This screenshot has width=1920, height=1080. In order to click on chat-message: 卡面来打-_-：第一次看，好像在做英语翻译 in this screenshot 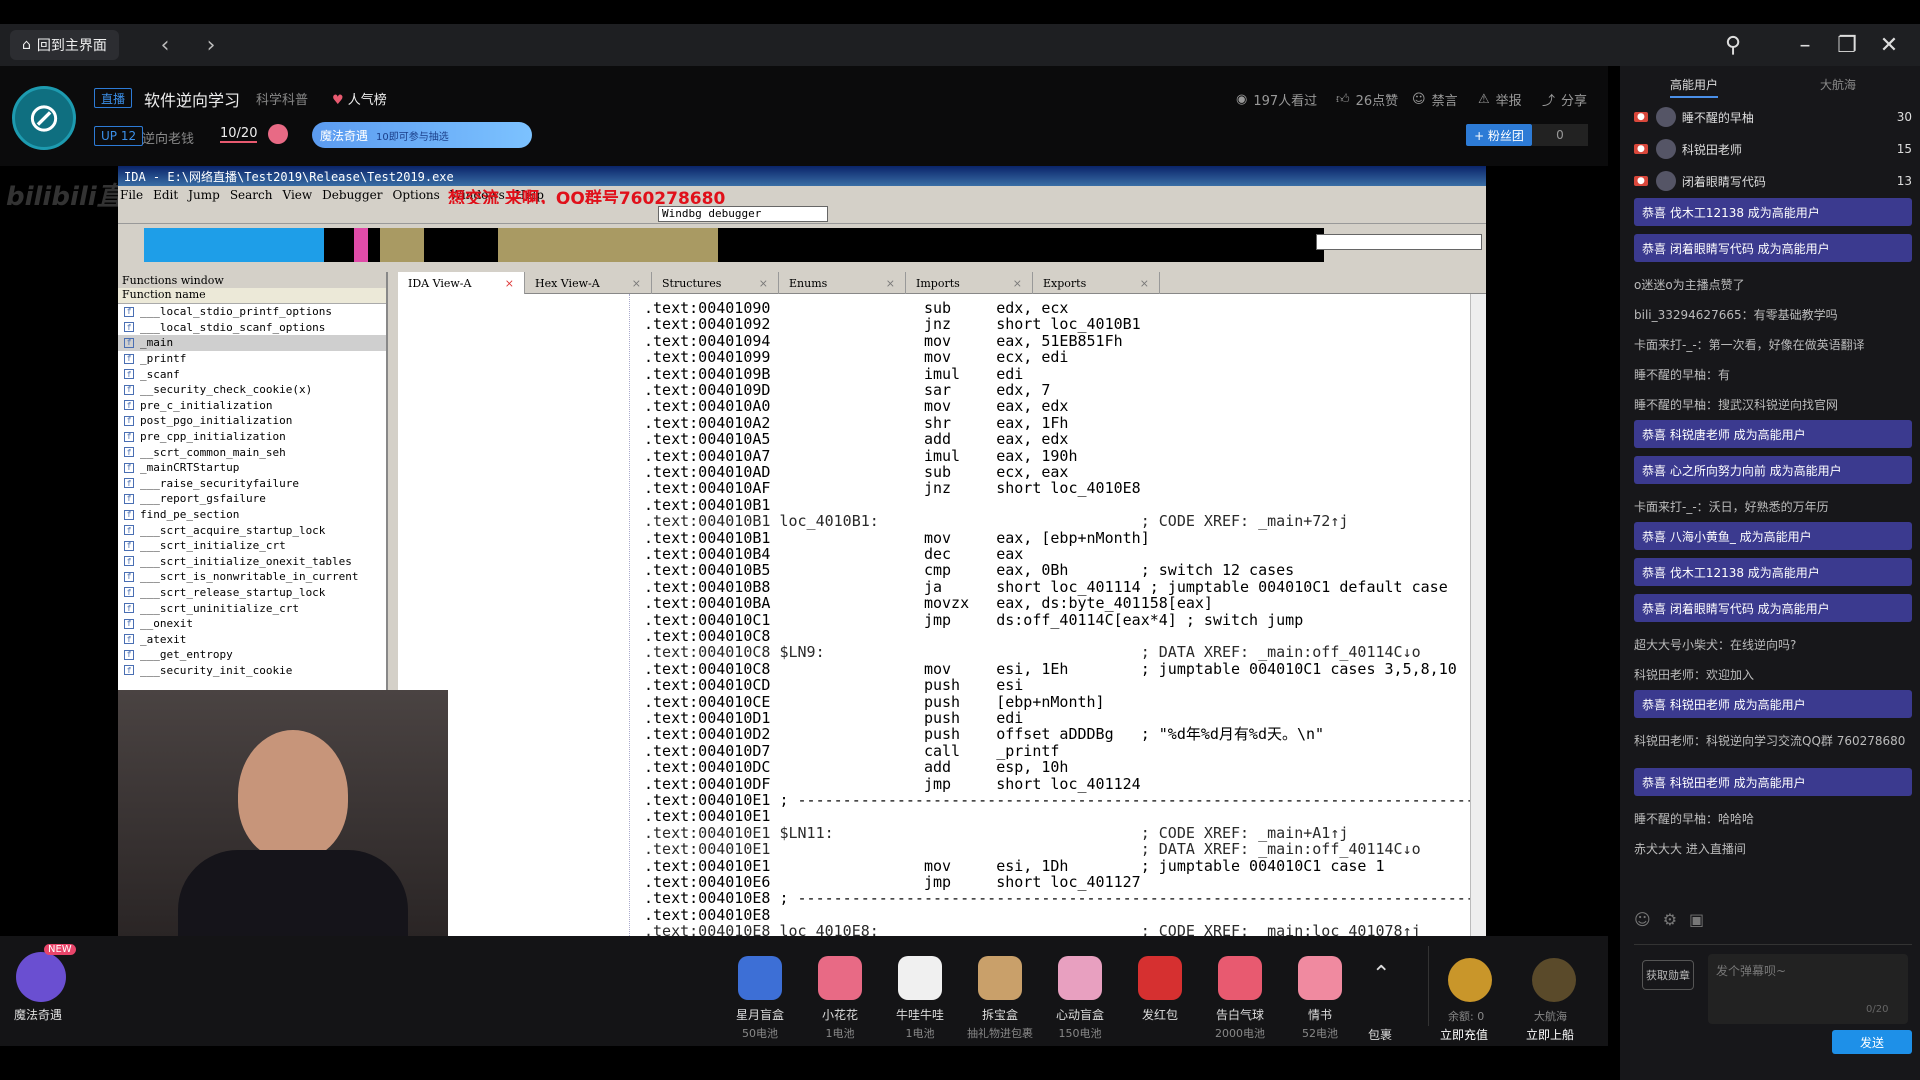, I will do `click(1773, 344)`.